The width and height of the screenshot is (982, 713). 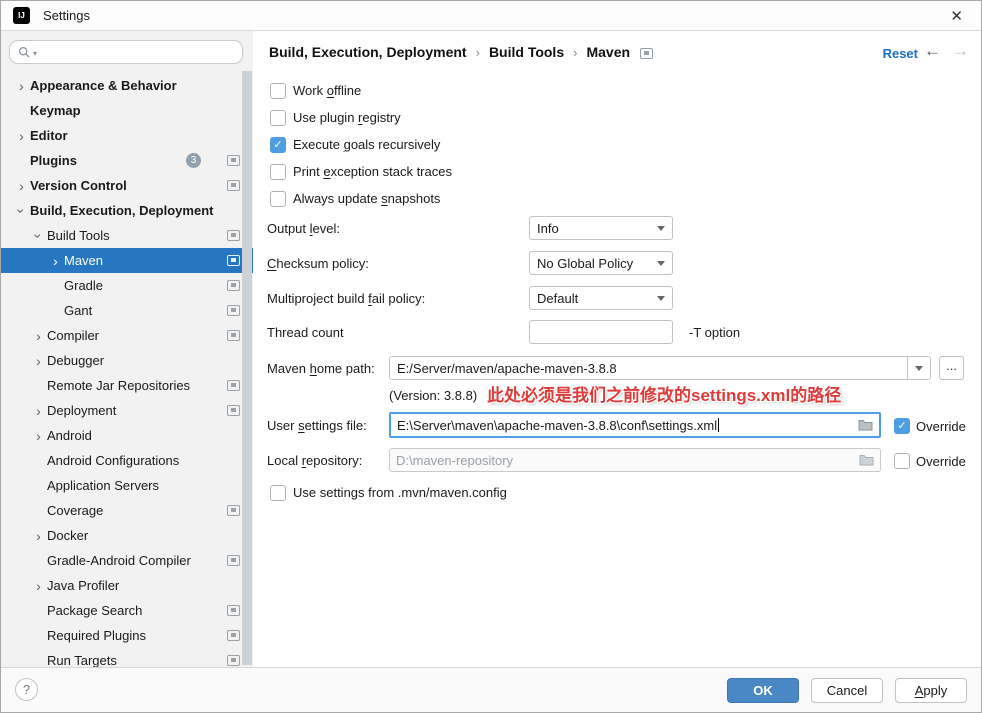 I want to click on apply-button: Apply, so click(x=931, y=690).